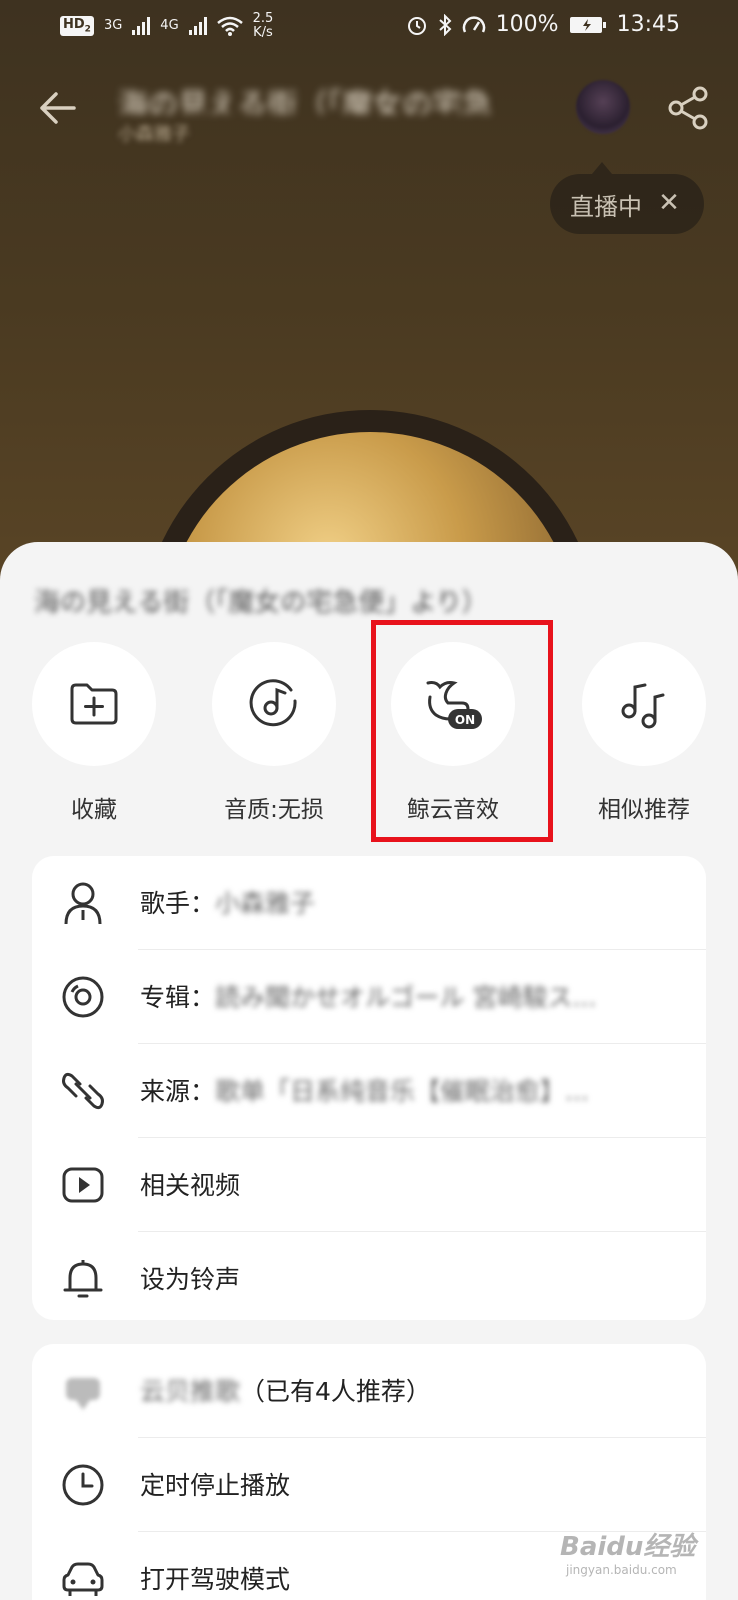 Image resolution: width=738 pixels, height=1600 pixels. I want to click on watermark-brand: Baidu经验, so click(628, 1547).